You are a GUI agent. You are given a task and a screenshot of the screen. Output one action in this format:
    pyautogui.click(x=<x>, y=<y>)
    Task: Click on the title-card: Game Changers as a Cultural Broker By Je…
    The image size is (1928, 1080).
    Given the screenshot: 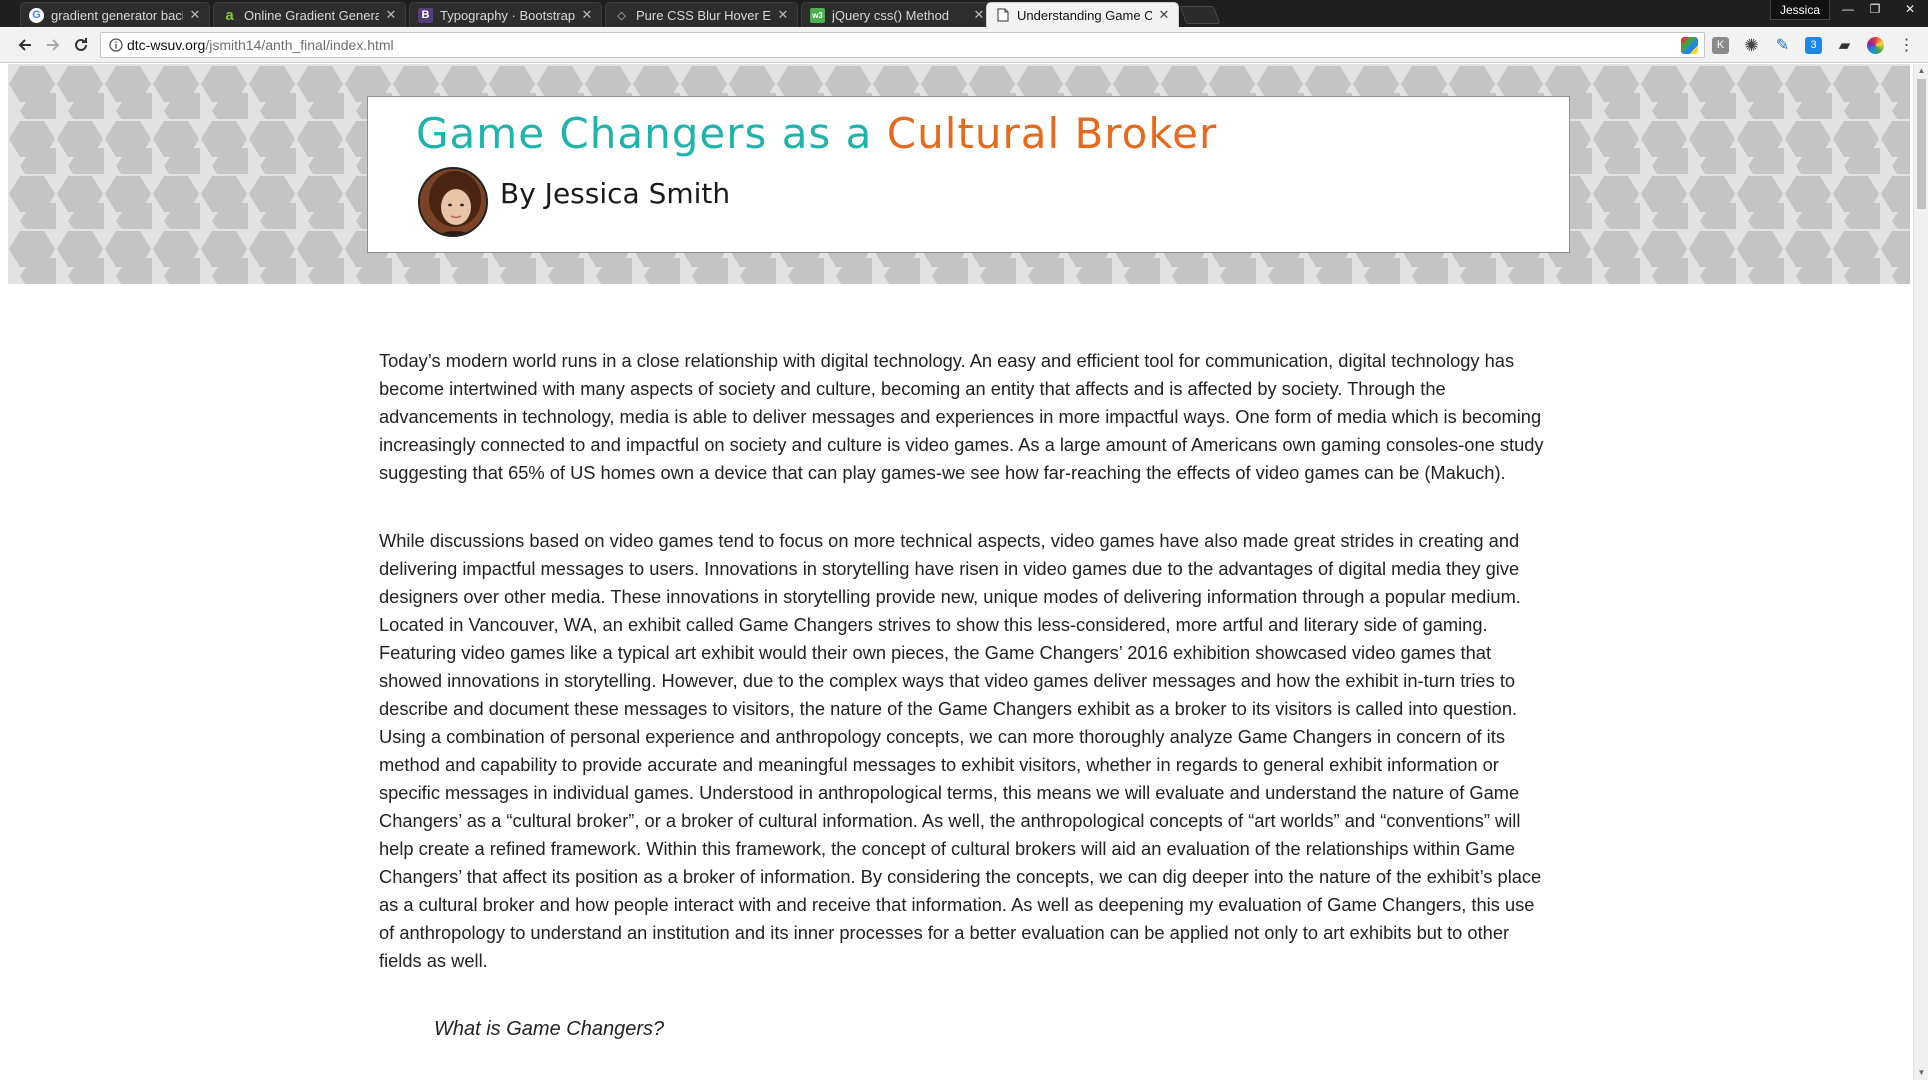 What is the action you would take?
    pyautogui.click(x=968, y=174)
    